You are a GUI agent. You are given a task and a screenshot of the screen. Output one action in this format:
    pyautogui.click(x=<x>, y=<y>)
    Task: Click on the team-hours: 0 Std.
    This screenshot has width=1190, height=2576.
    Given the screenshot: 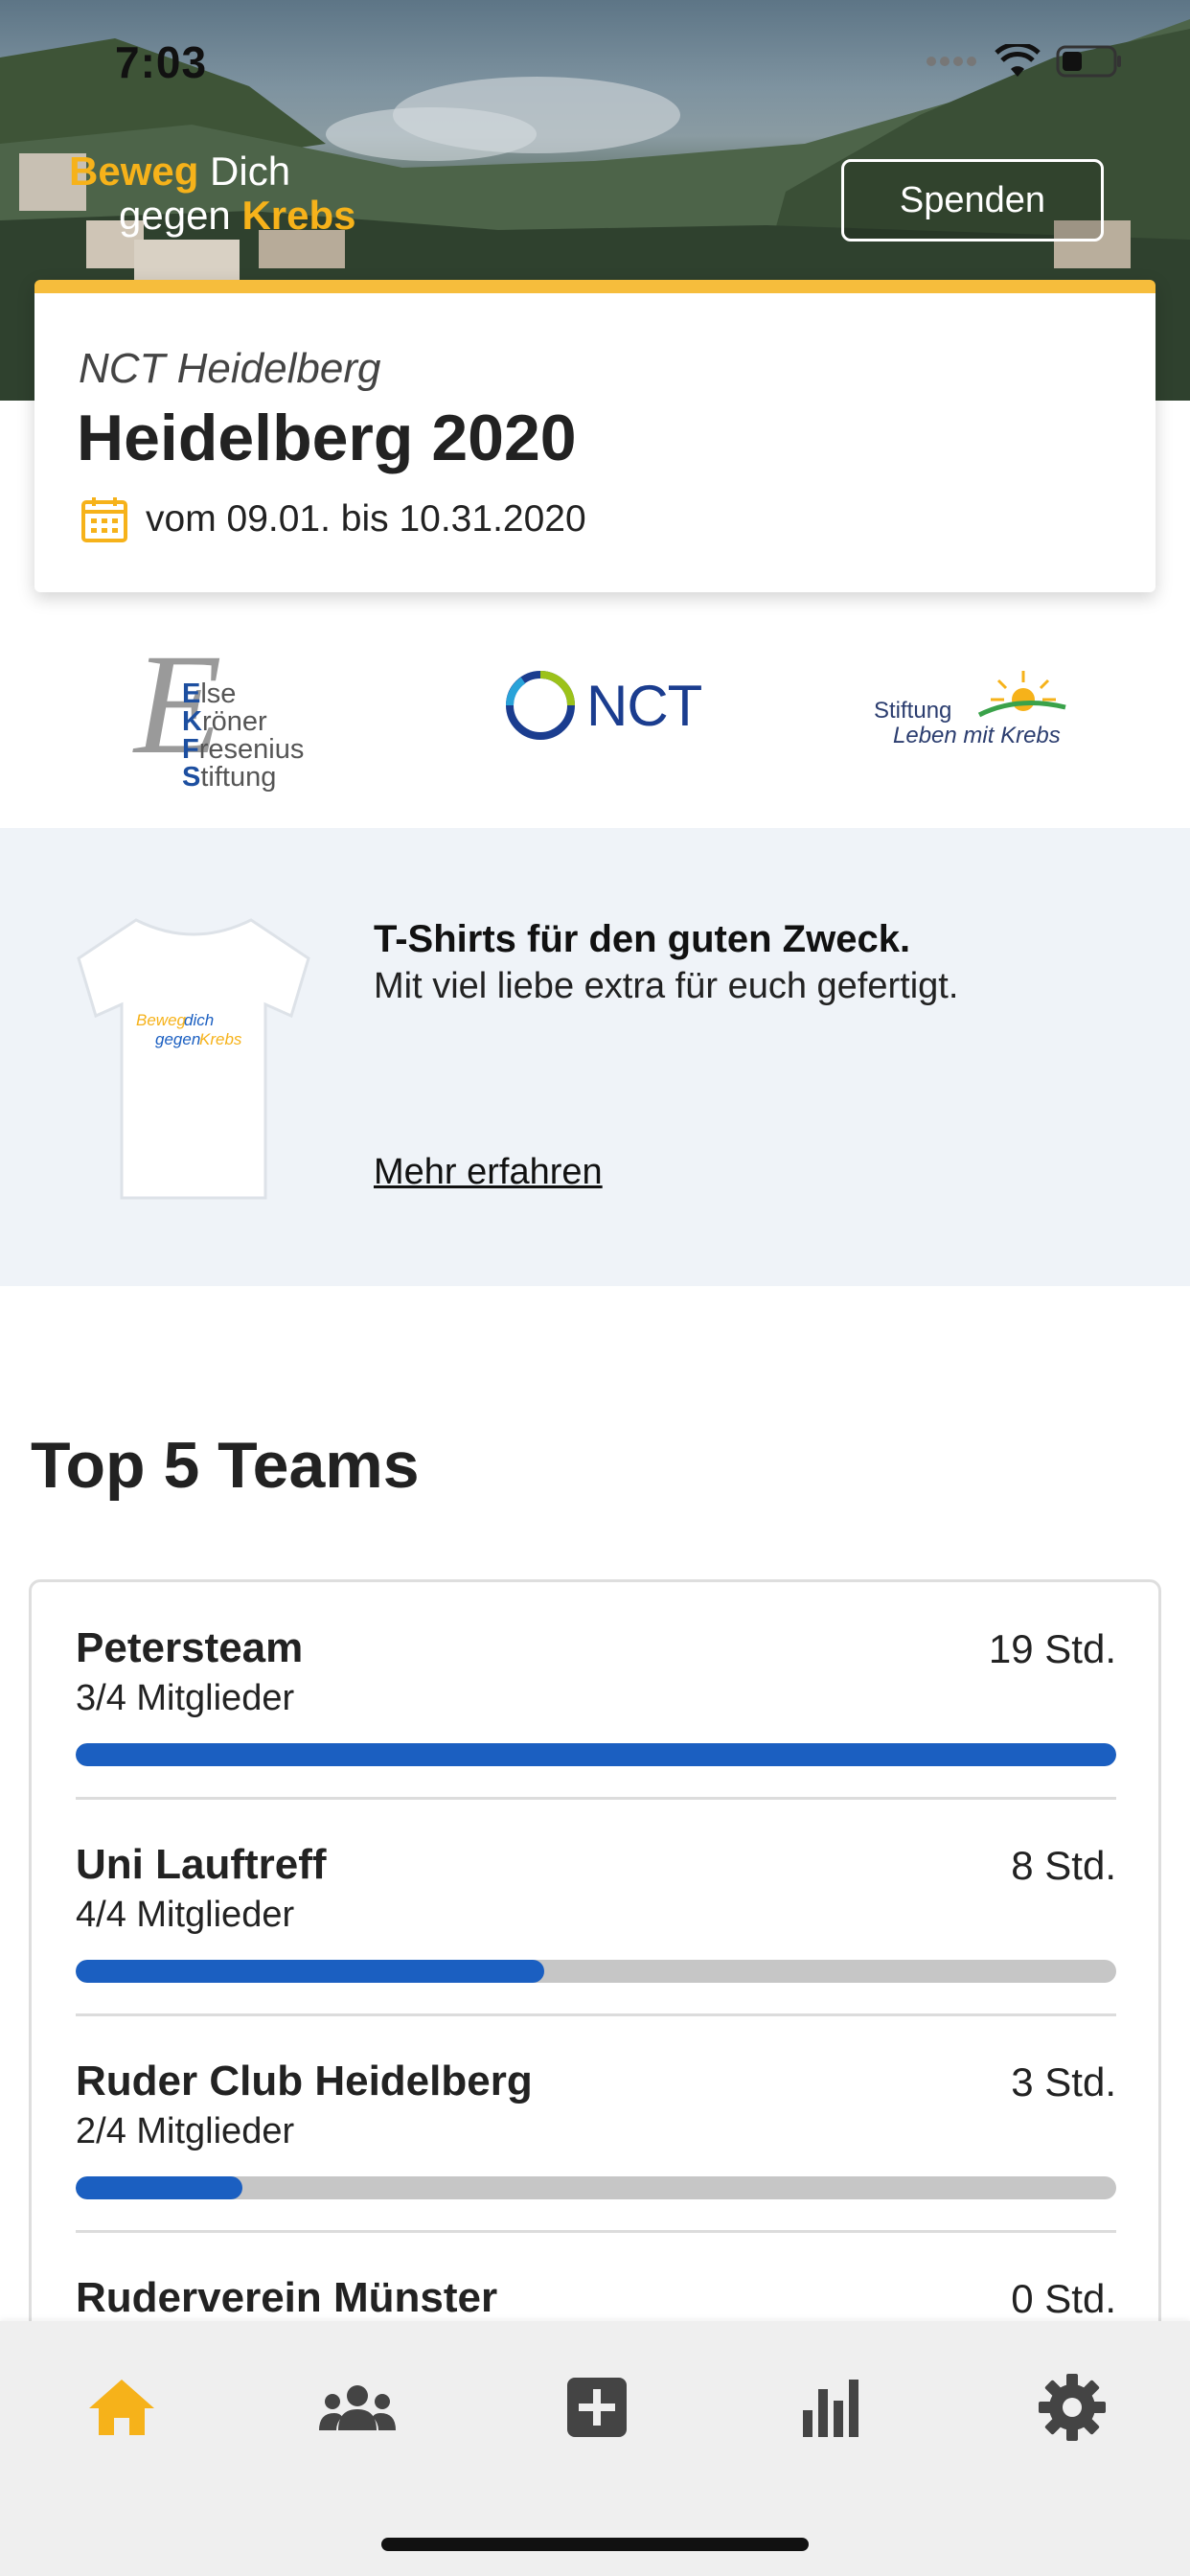 What is the action you would take?
    pyautogui.click(x=1064, y=2298)
    